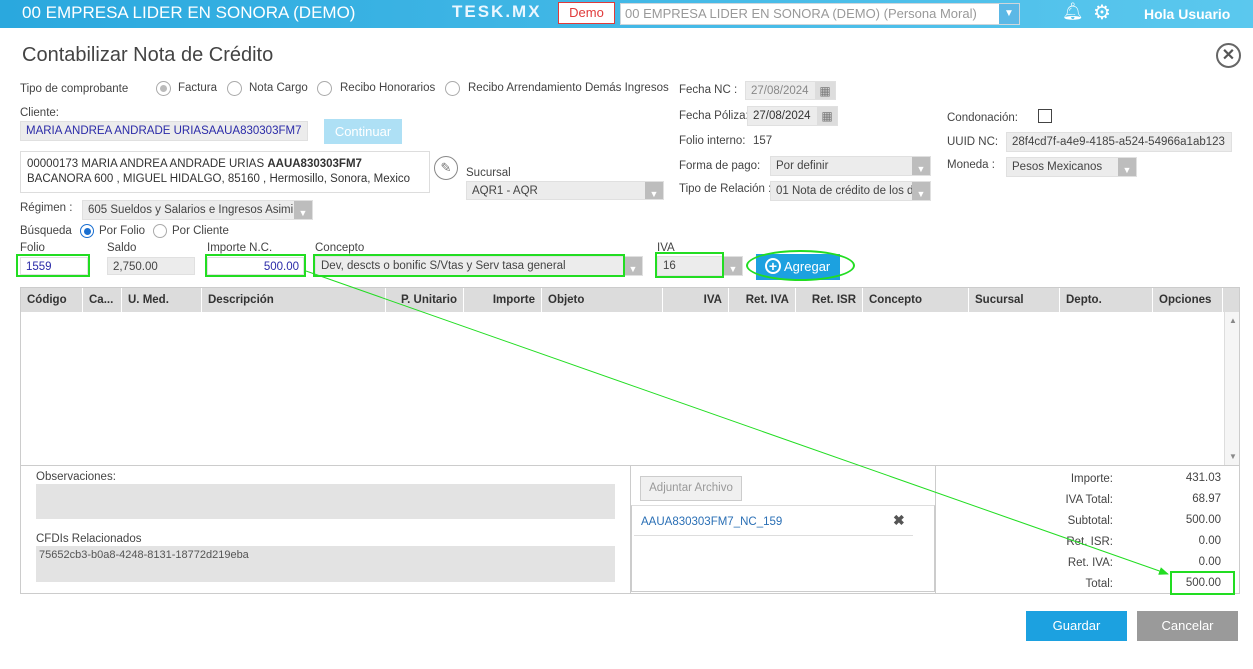 This screenshot has height=669, width=1253. What do you see at coordinates (324, 88) in the screenshot?
I see `radio-recibo-honorarios` at bounding box center [324, 88].